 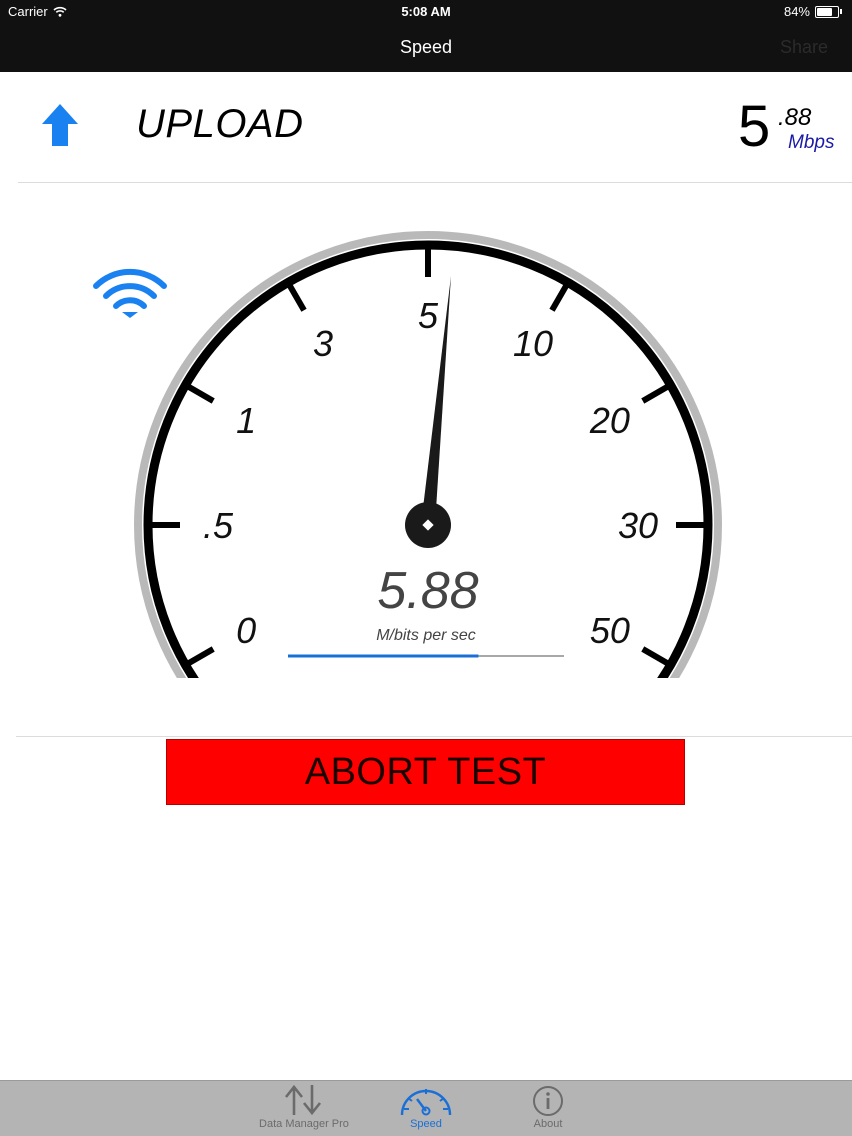 What do you see at coordinates (435, 182) in the screenshot?
I see `header-divider` at bounding box center [435, 182].